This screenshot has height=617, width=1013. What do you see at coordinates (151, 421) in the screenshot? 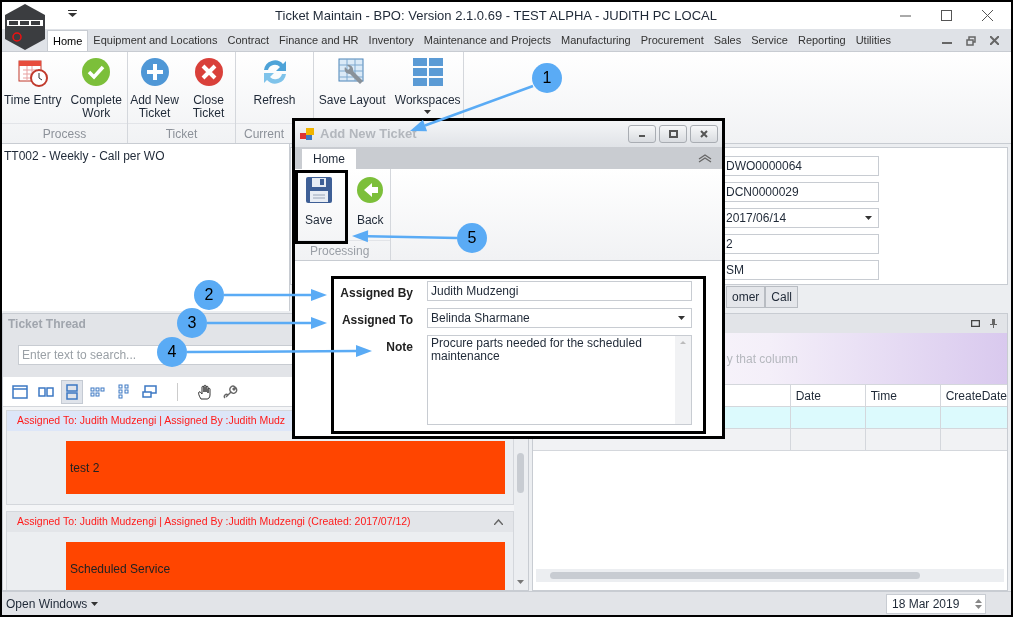
I see `entry-header: Assigned To: Judith Mudzengi | Assigned By :Judith Mudz` at bounding box center [151, 421].